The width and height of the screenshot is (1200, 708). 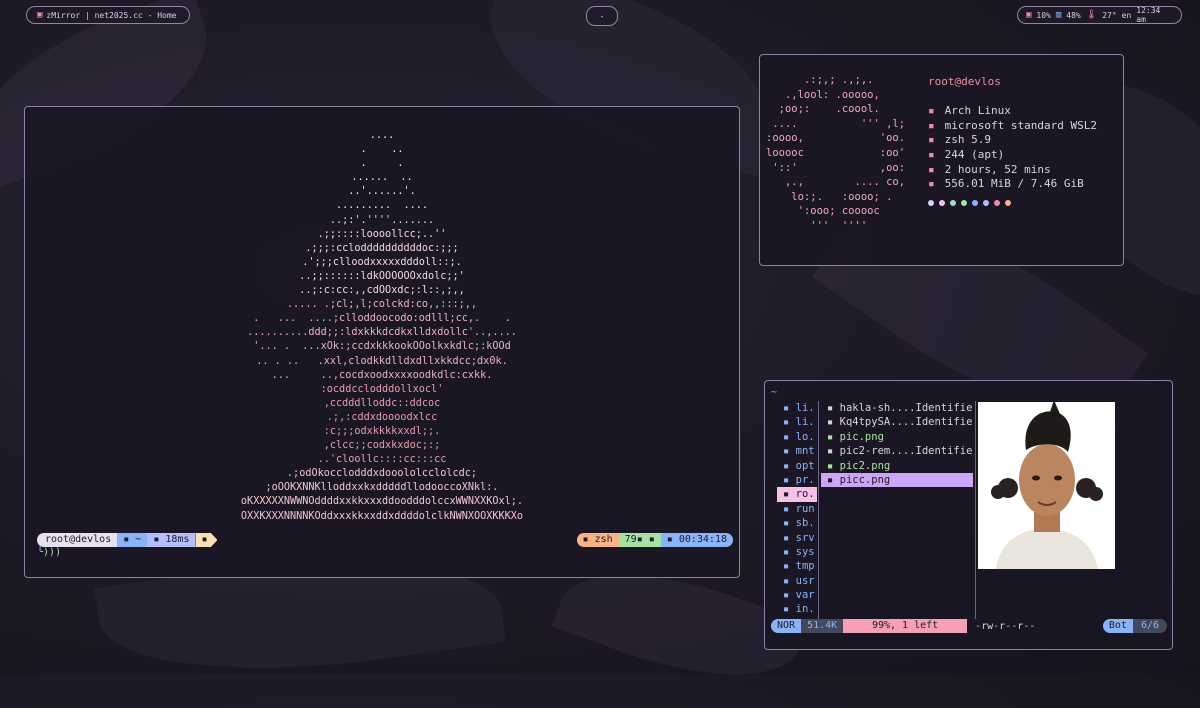 What do you see at coordinates (897, 437) in the screenshot?
I see `file-list-item: ▪ pic.png` at bounding box center [897, 437].